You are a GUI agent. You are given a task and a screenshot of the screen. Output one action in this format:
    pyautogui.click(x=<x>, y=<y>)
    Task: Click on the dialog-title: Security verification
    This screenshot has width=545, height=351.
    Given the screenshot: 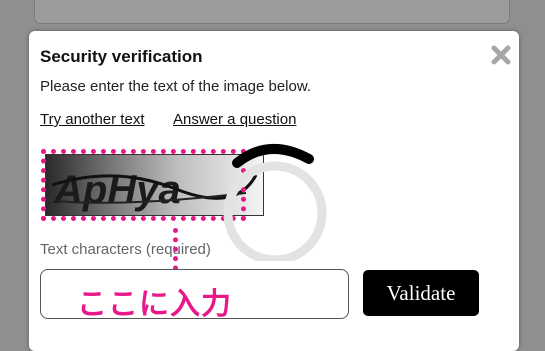 What is the action you would take?
    pyautogui.click(x=121, y=56)
    